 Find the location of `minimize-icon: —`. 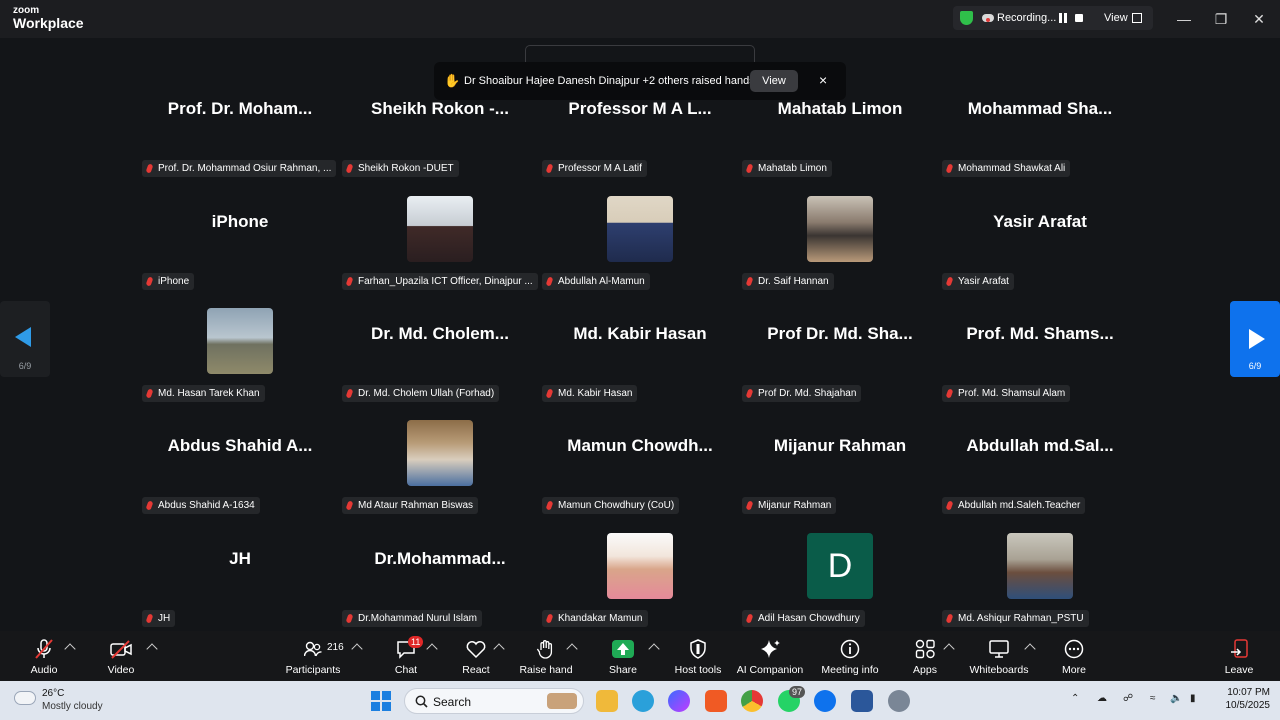

minimize-icon: — is located at coordinates (1184, 19).